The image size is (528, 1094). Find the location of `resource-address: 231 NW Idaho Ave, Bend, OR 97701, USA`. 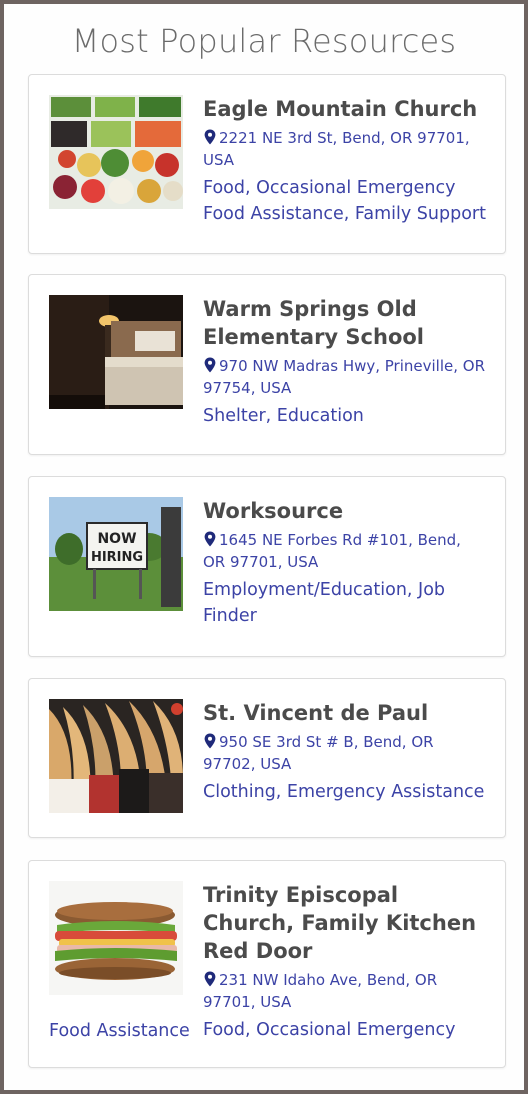

resource-address: 231 NW Idaho Ave, Bend, OR 97701, USA is located at coordinates (345, 991).